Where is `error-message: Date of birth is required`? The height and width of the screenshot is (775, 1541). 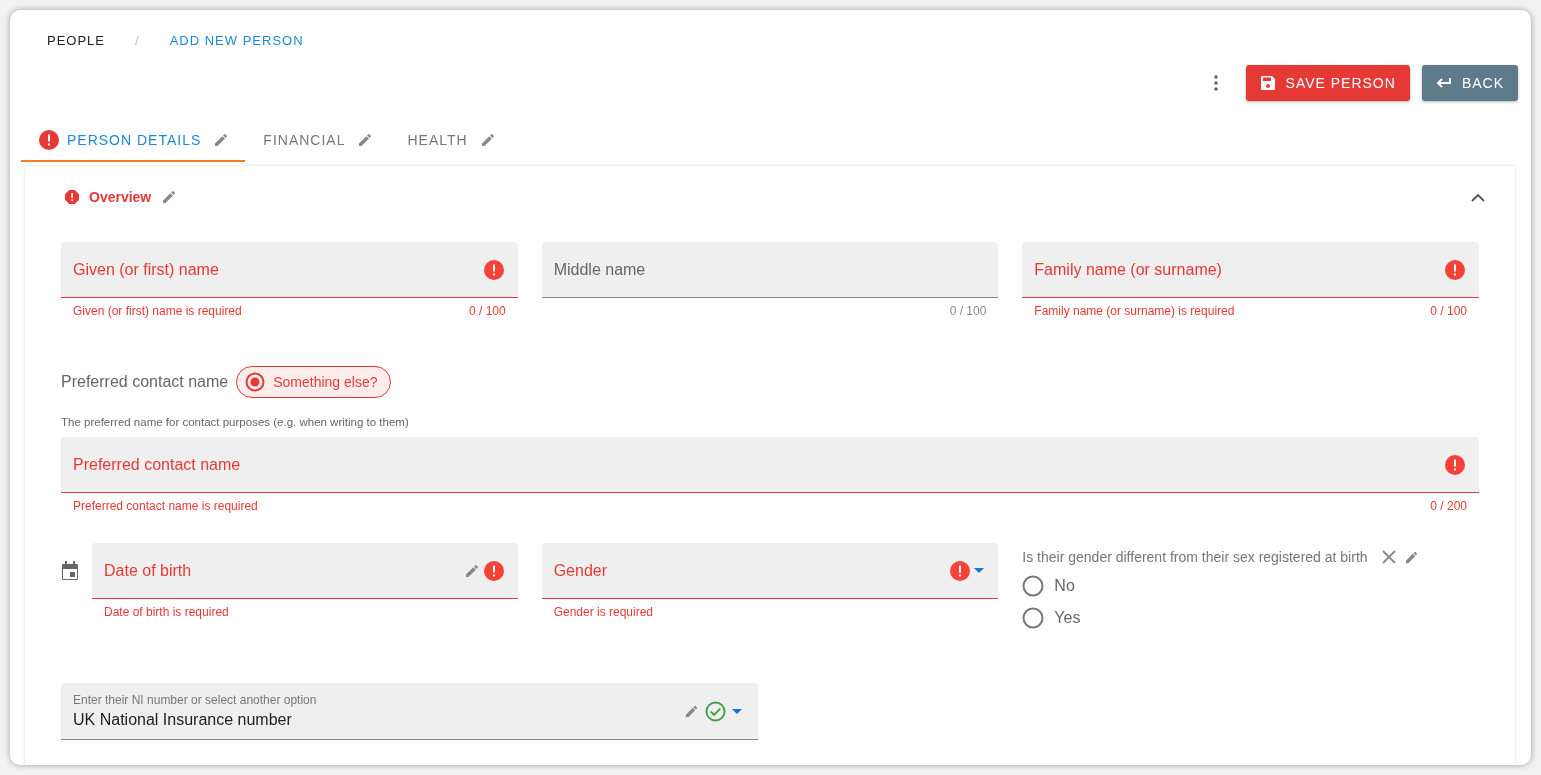 error-message: Date of birth is required is located at coordinates (166, 612).